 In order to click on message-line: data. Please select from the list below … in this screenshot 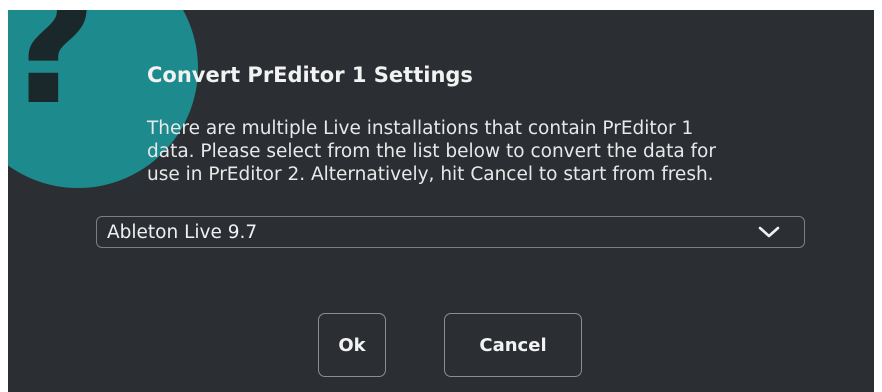, I will do `click(431, 151)`.